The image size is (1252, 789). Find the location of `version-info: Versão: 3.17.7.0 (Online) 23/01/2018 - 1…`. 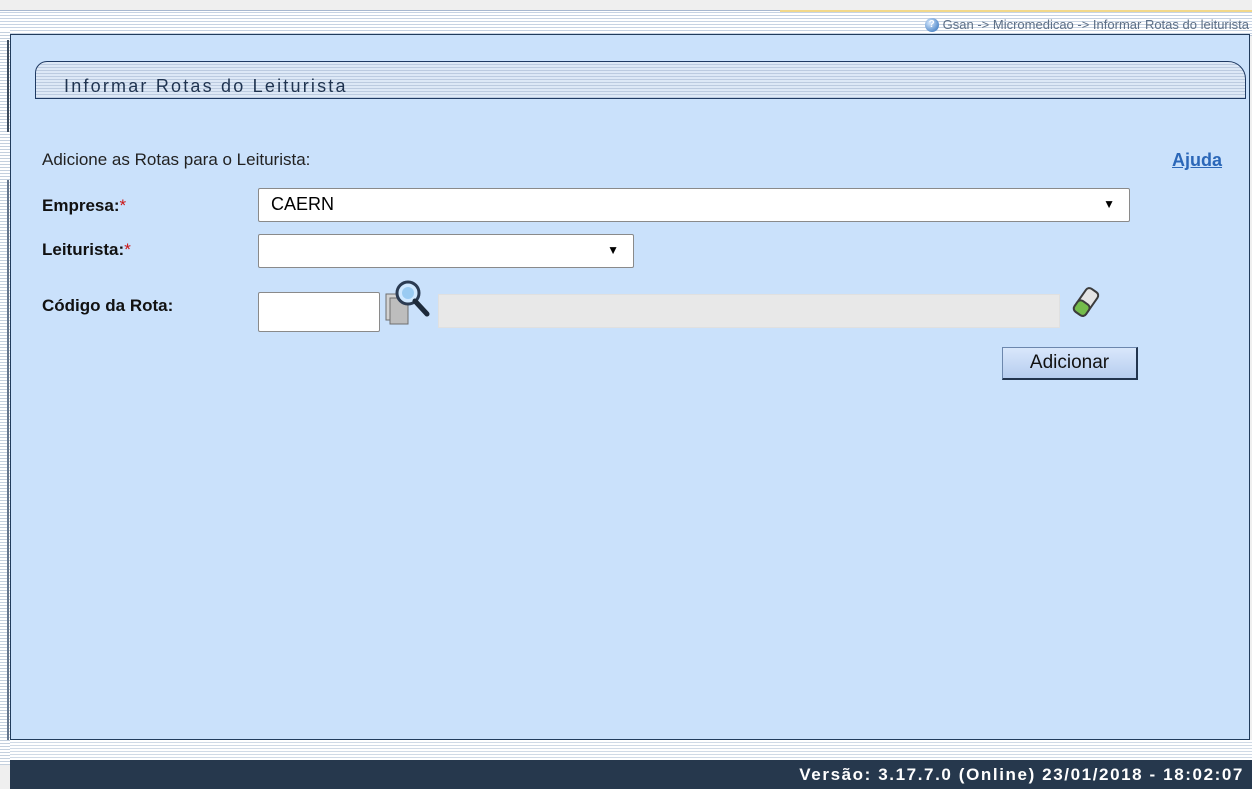

version-info: Versão: 3.17.7.0 (Online) 23/01/2018 - 1… is located at coordinates (1021, 774).